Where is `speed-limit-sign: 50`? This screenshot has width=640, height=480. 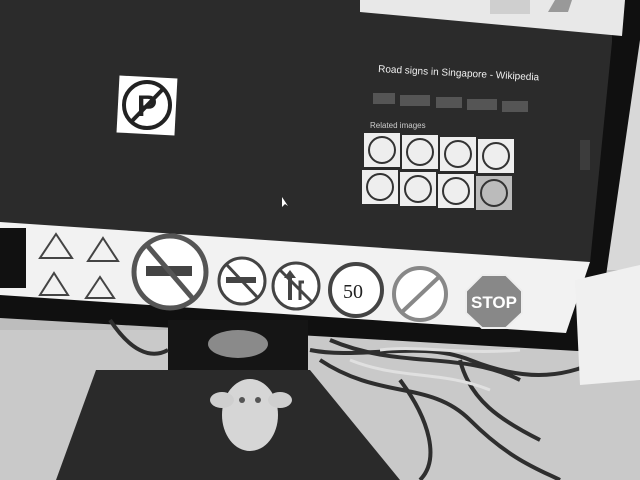 speed-limit-sign: 50 is located at coordinates (356, 290).